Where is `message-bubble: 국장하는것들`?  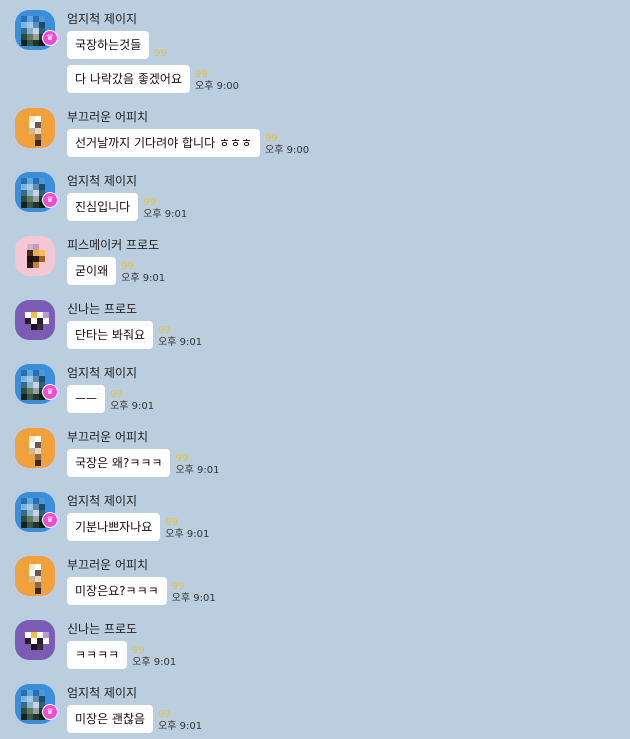
message-bubble: 국장하는것들 is located at coordinates (108, 45).